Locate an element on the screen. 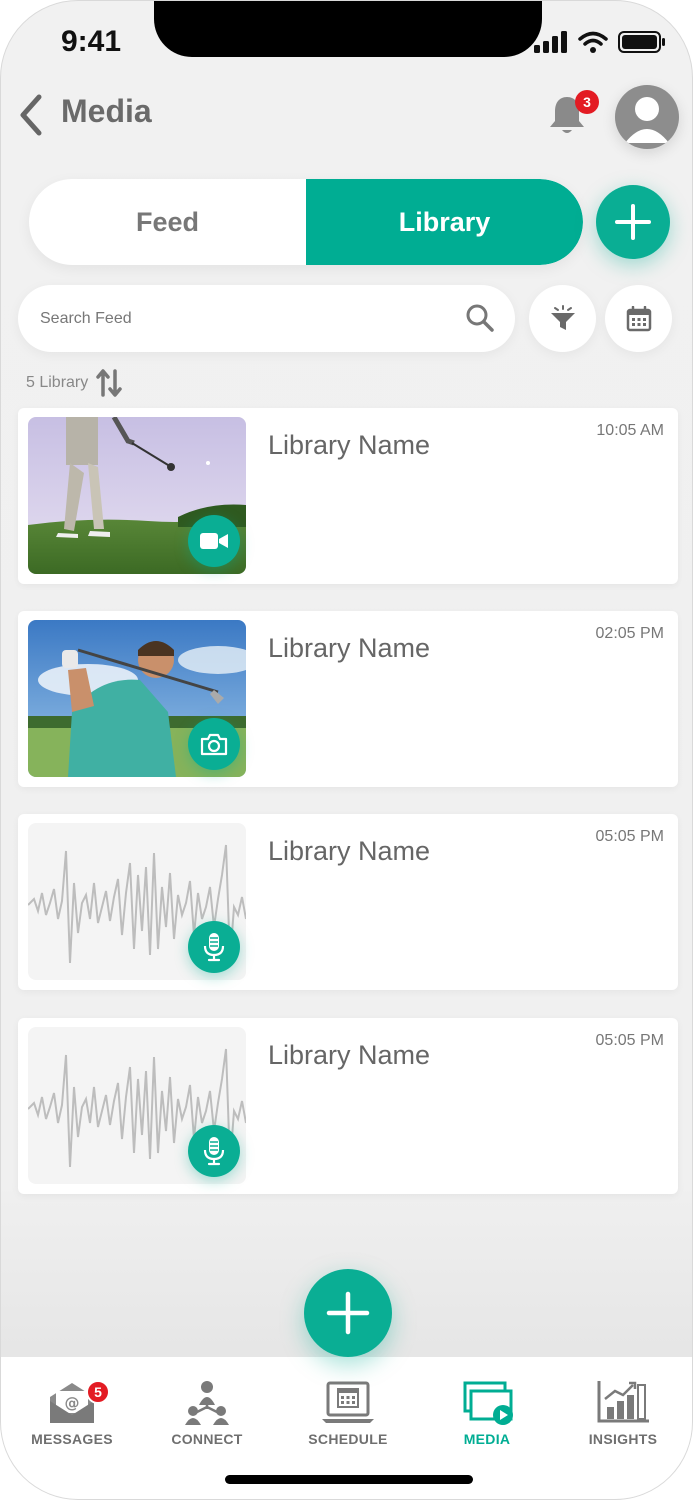  filter-button is located at coordinates (562, 318).